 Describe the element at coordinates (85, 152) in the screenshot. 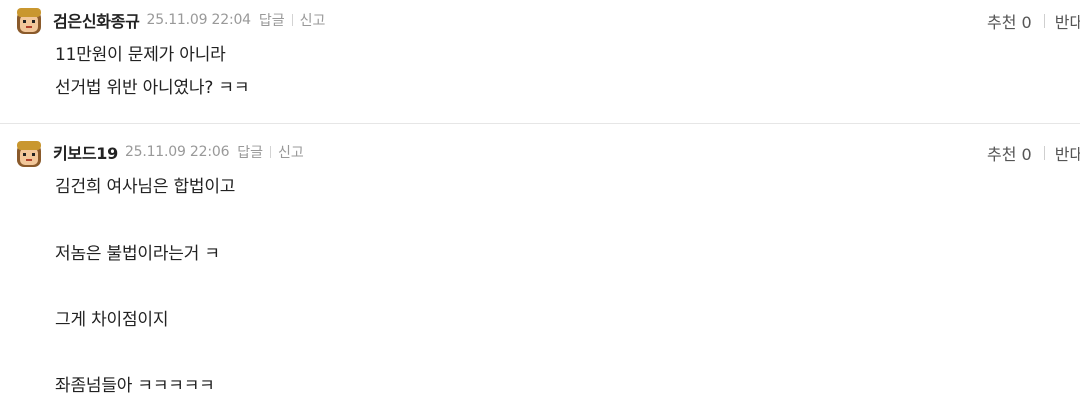

I see `author-nickname: 키보드19` at that location.